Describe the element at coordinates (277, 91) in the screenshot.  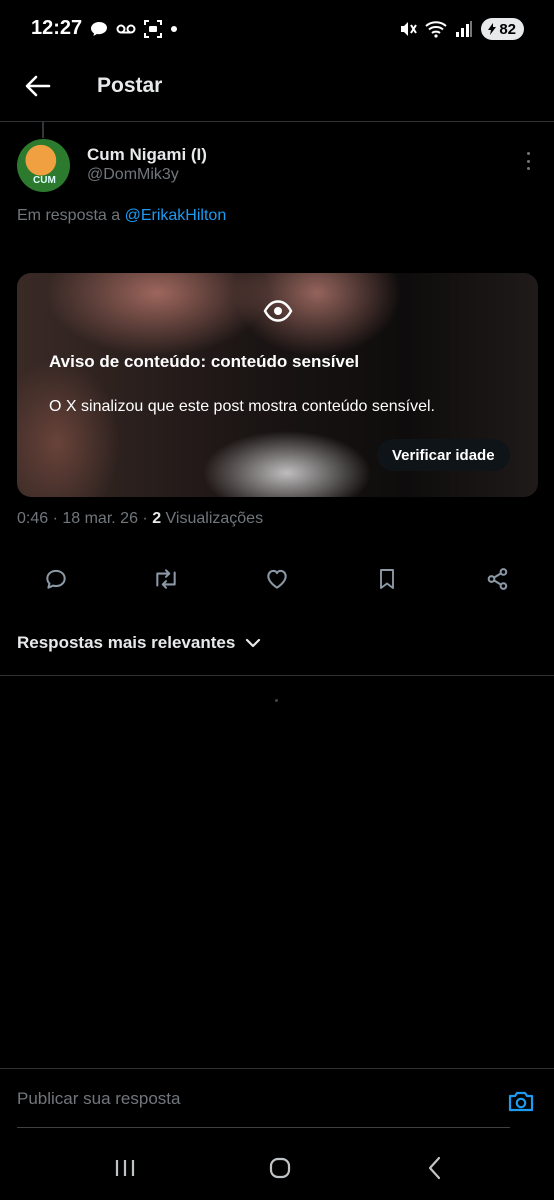
I see `top-bar: Postar` at that location.